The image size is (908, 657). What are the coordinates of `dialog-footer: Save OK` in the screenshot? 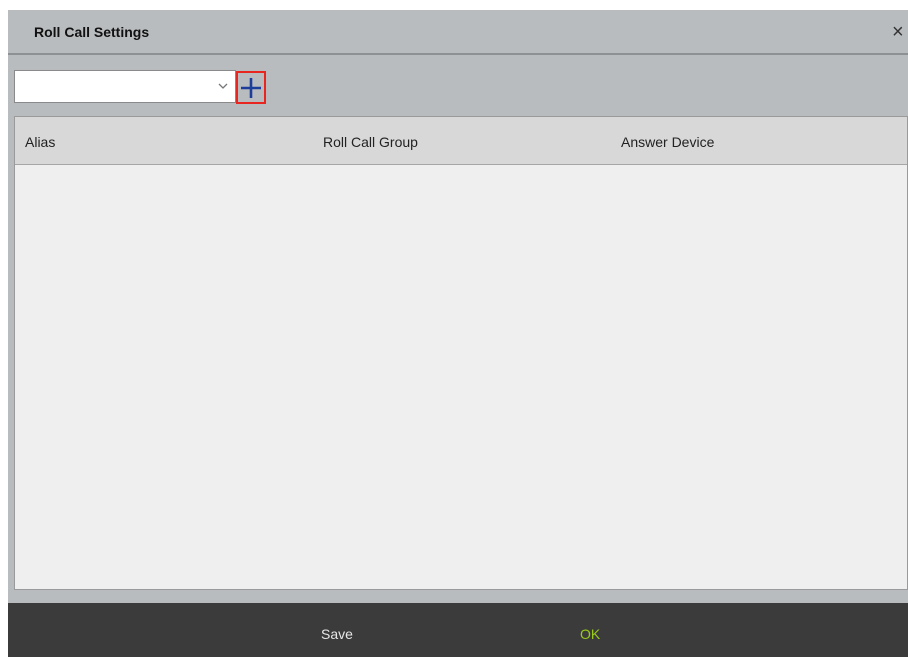 It's located at (458, 630).